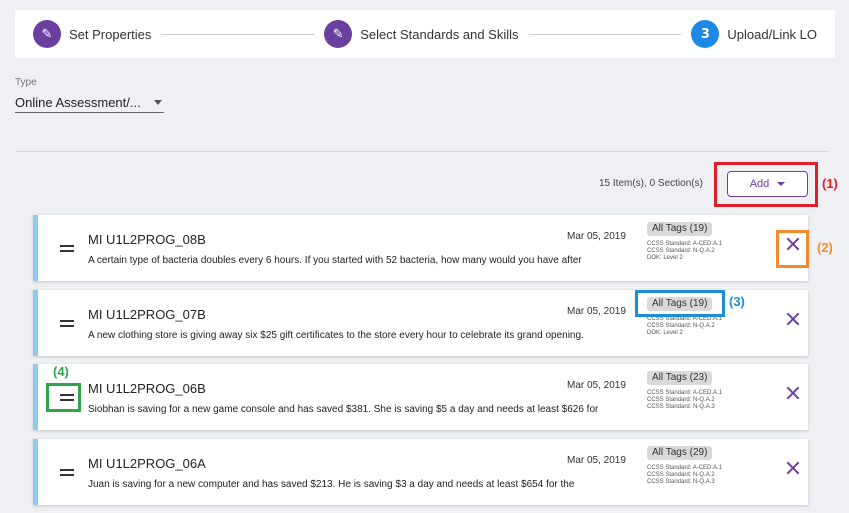 The image size is (849, 513). Describe the element at coordinates (147, 239) in the screenshot. I see `item-title: MI U1L2PROG_08B` at that location.